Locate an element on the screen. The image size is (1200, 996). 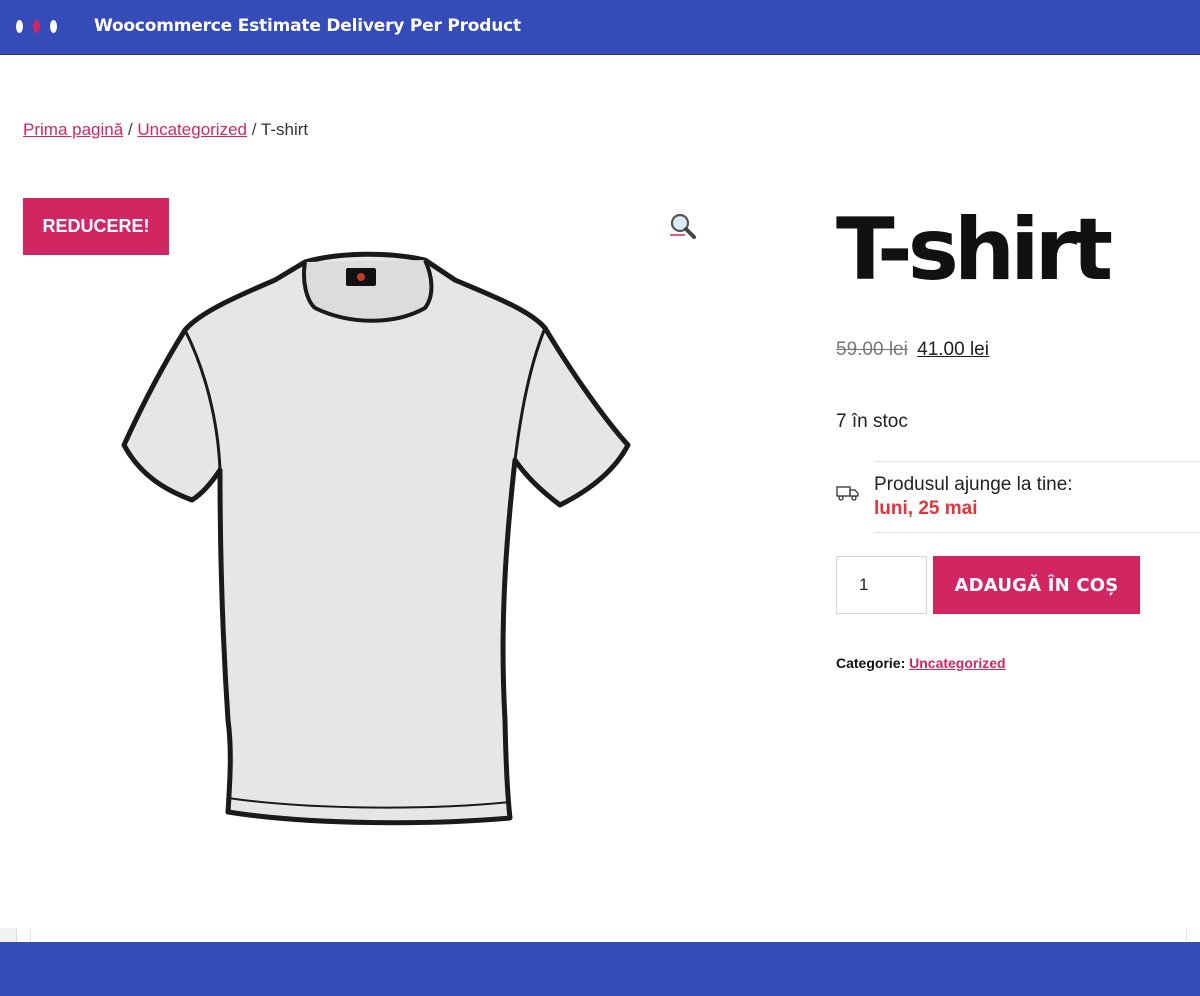
breadcrumb-current: T-shirt is located at coordinates (284, 129).